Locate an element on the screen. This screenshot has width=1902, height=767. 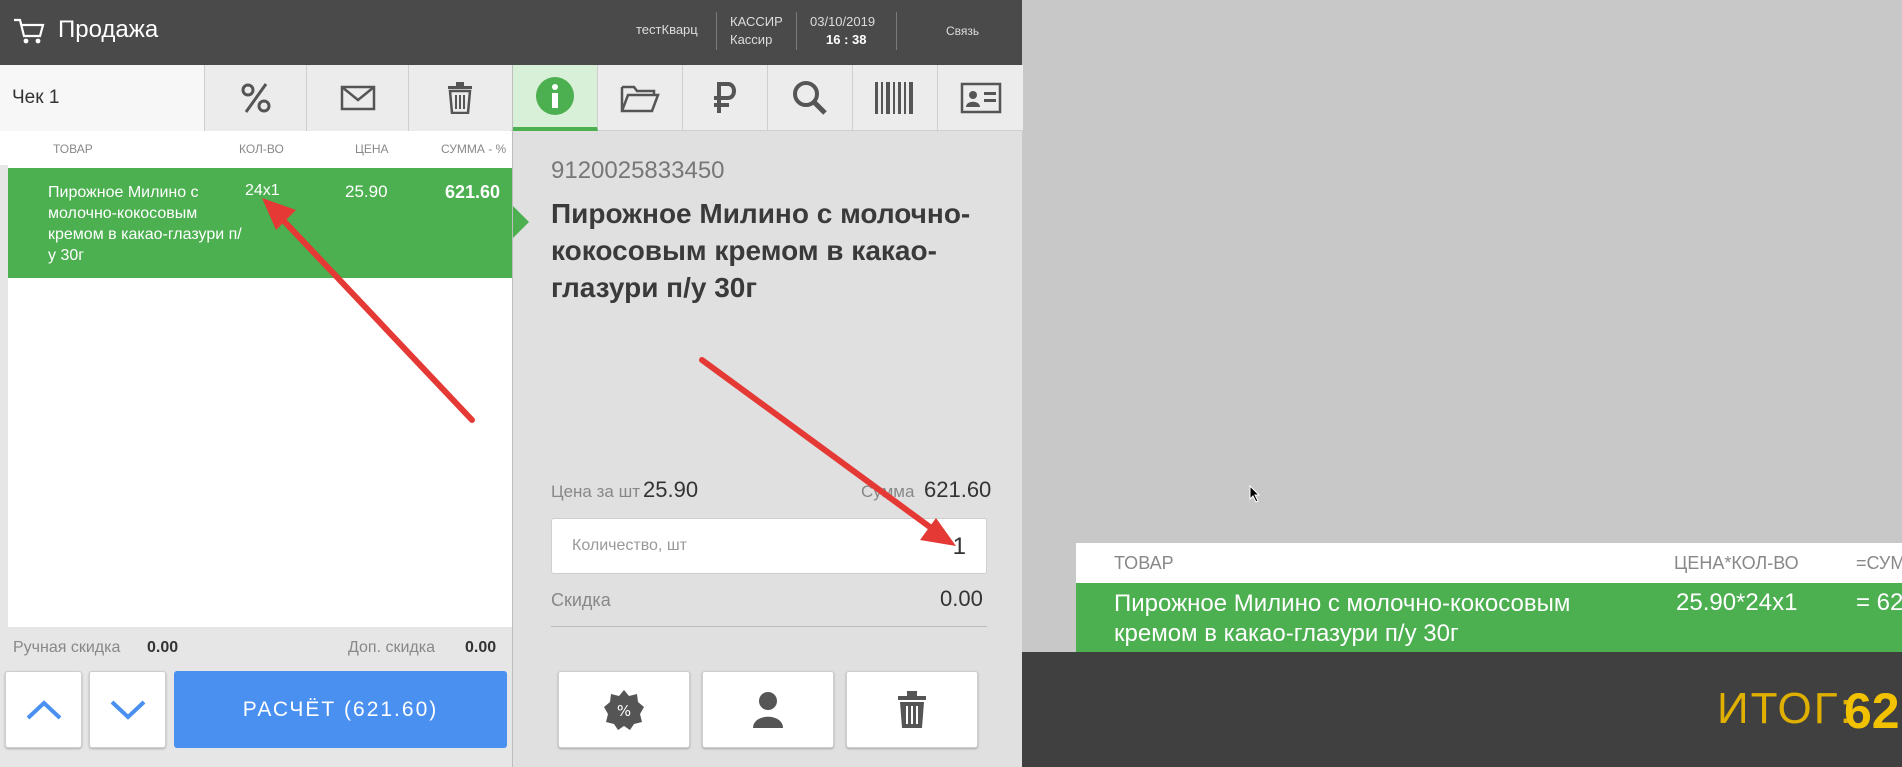
company-name: тестКварц is located at coordinates (667, 29).